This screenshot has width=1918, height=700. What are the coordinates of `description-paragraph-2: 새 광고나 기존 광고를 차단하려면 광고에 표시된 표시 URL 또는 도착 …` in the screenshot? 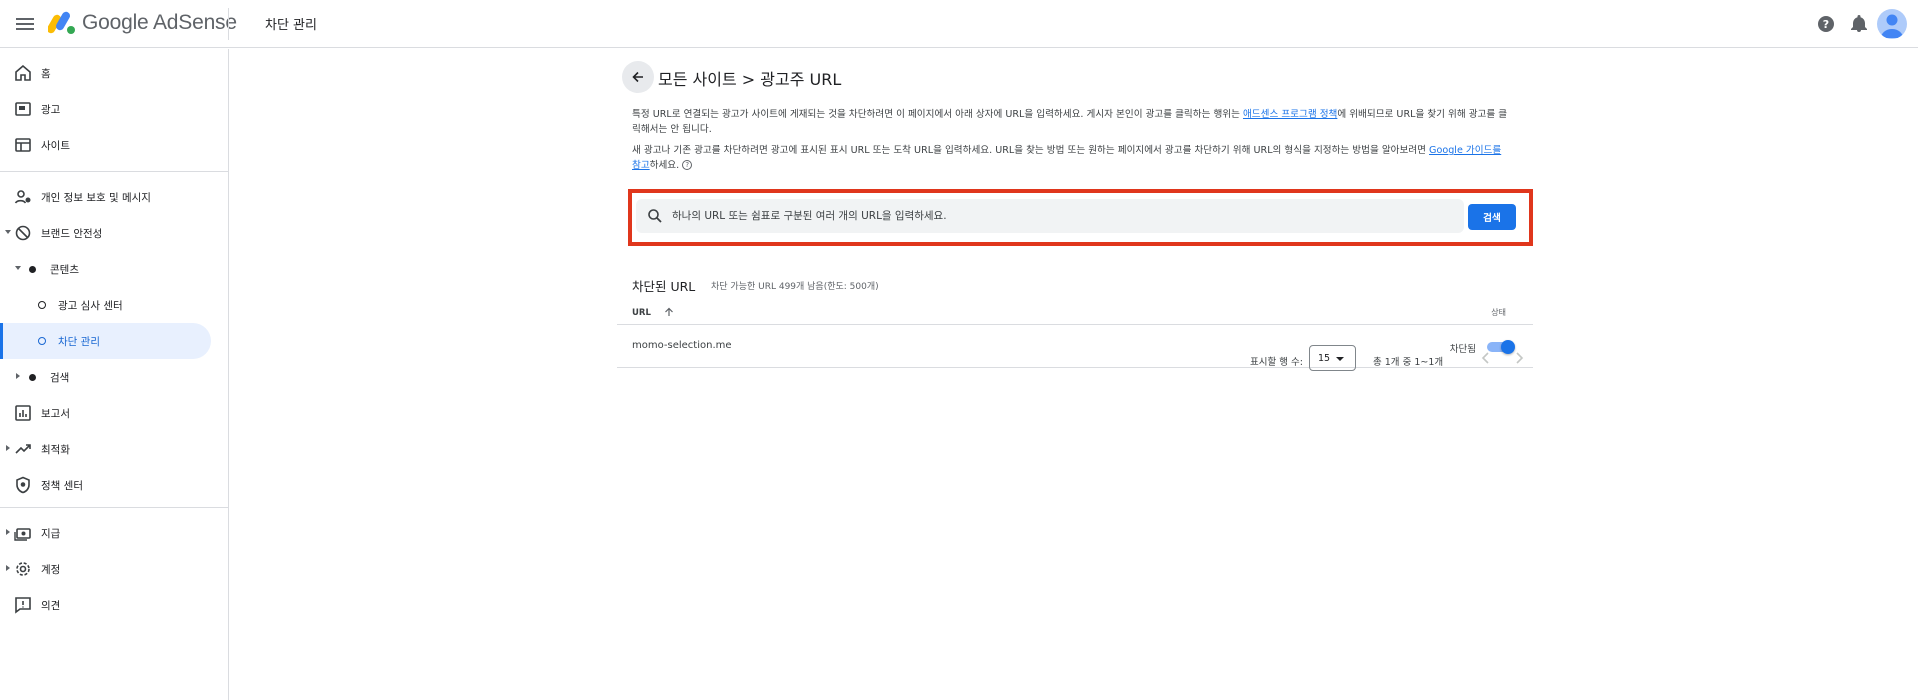 It's located at (1072, 158).